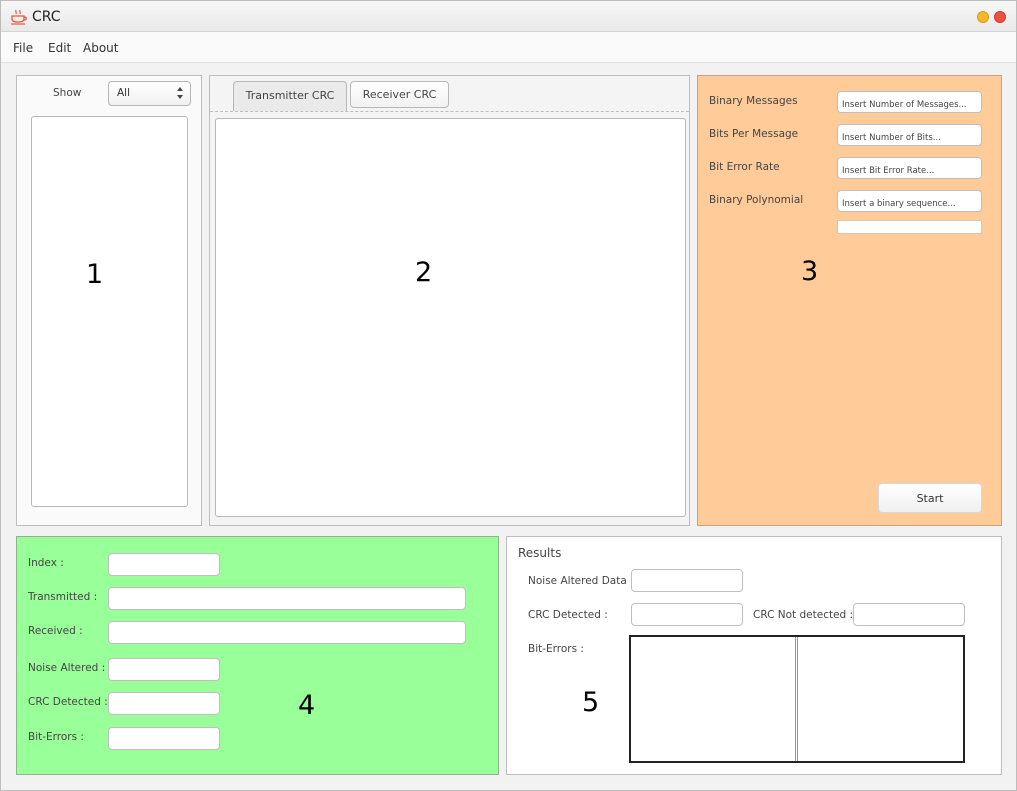 This screenshot has height=791, width=1017. I want to click on close-button, so click(1000, 17).